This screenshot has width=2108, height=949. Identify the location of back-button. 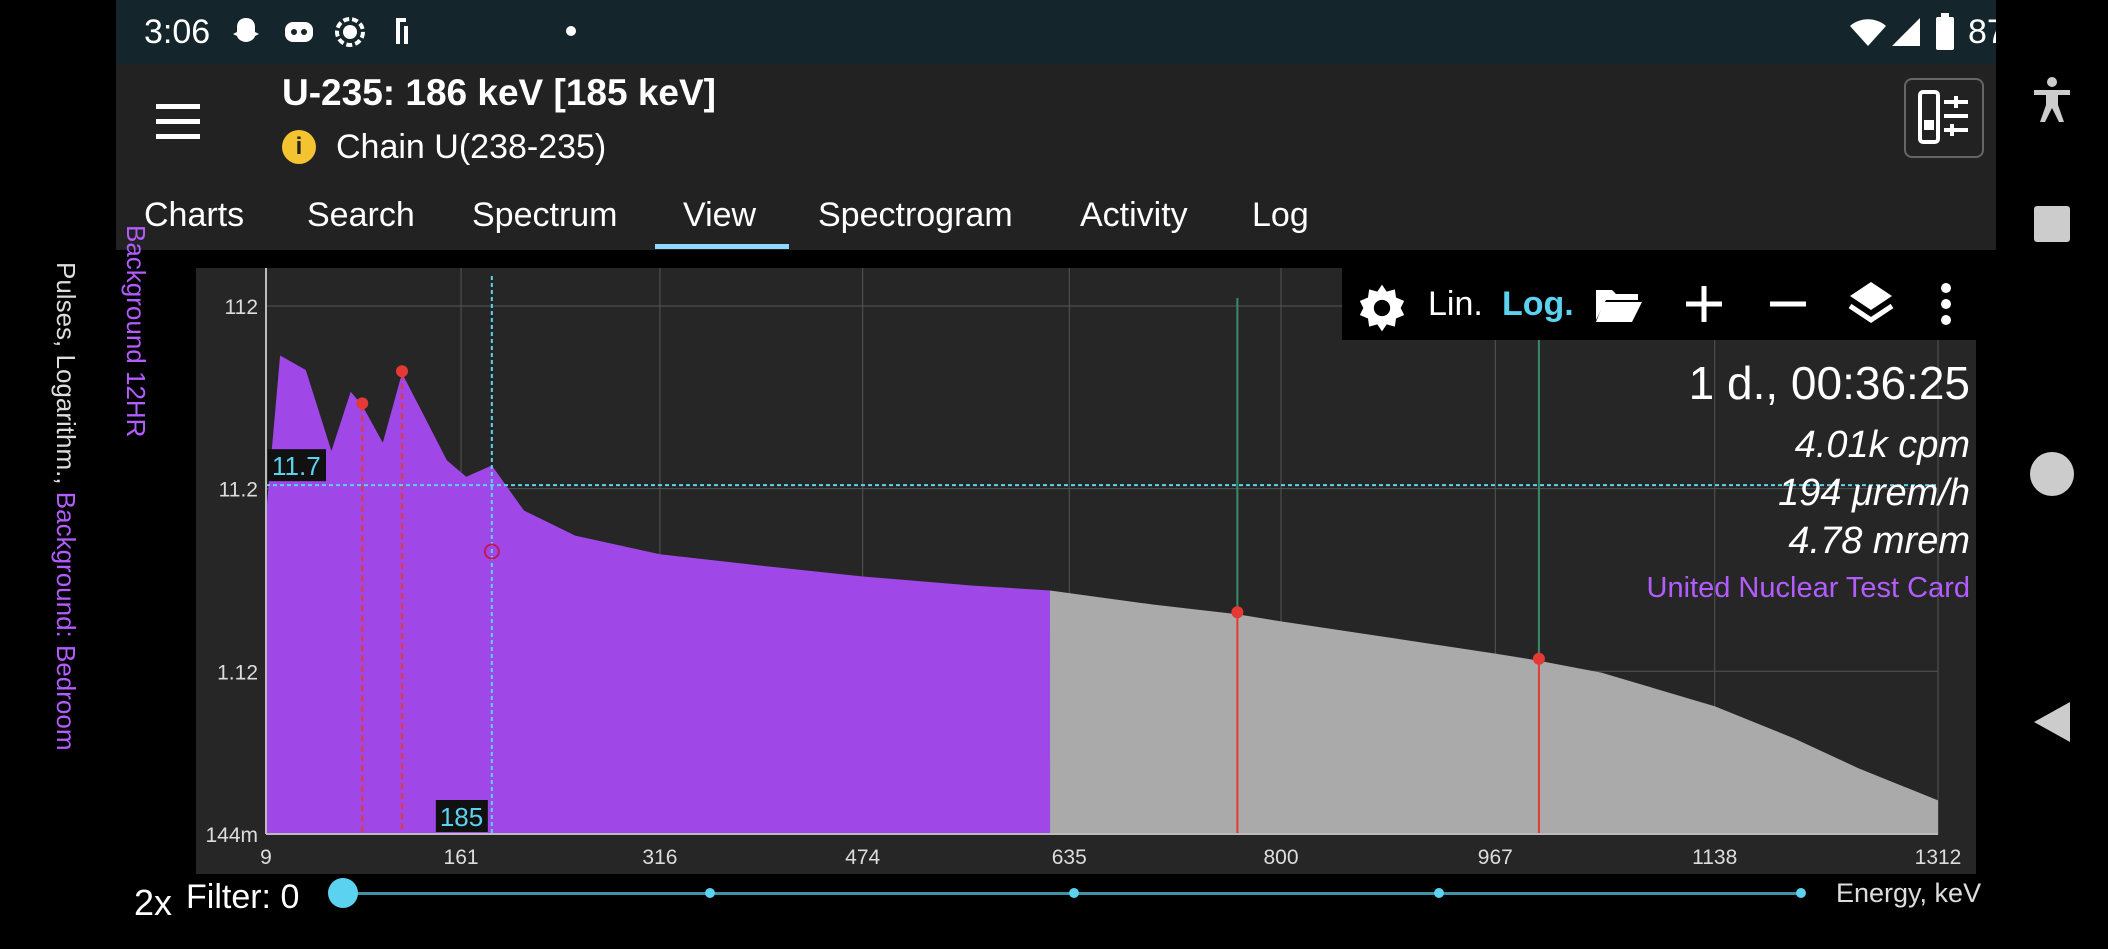
(2052, 724).